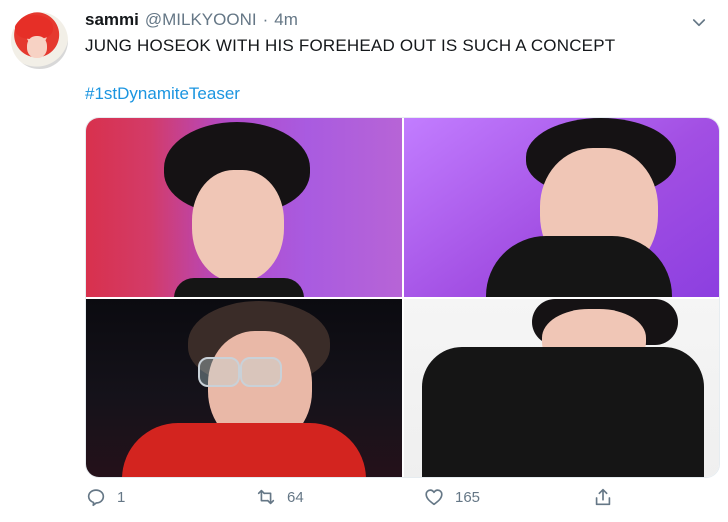  What do you see at coordinates (286, 20) in the screenshot?
I see `timestamp: 4m` at bounding box center [286, 20].